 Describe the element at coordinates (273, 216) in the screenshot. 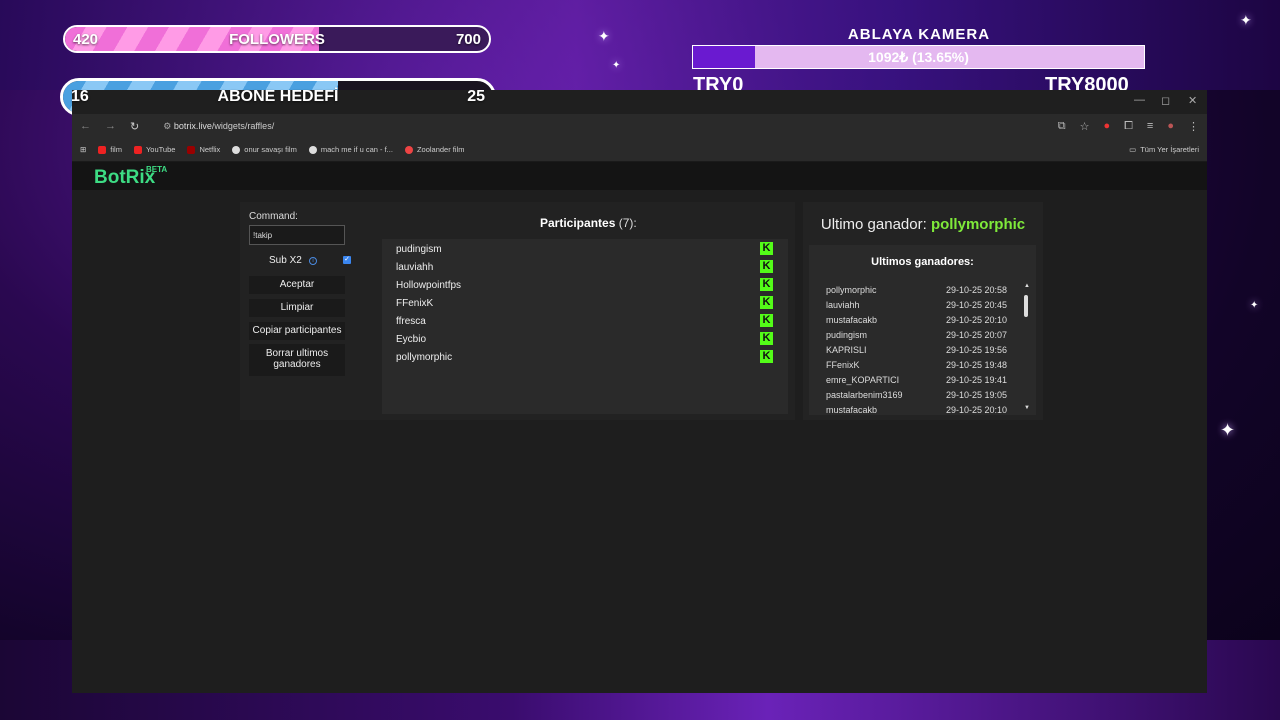

I see `command-label: Command:` at that location.